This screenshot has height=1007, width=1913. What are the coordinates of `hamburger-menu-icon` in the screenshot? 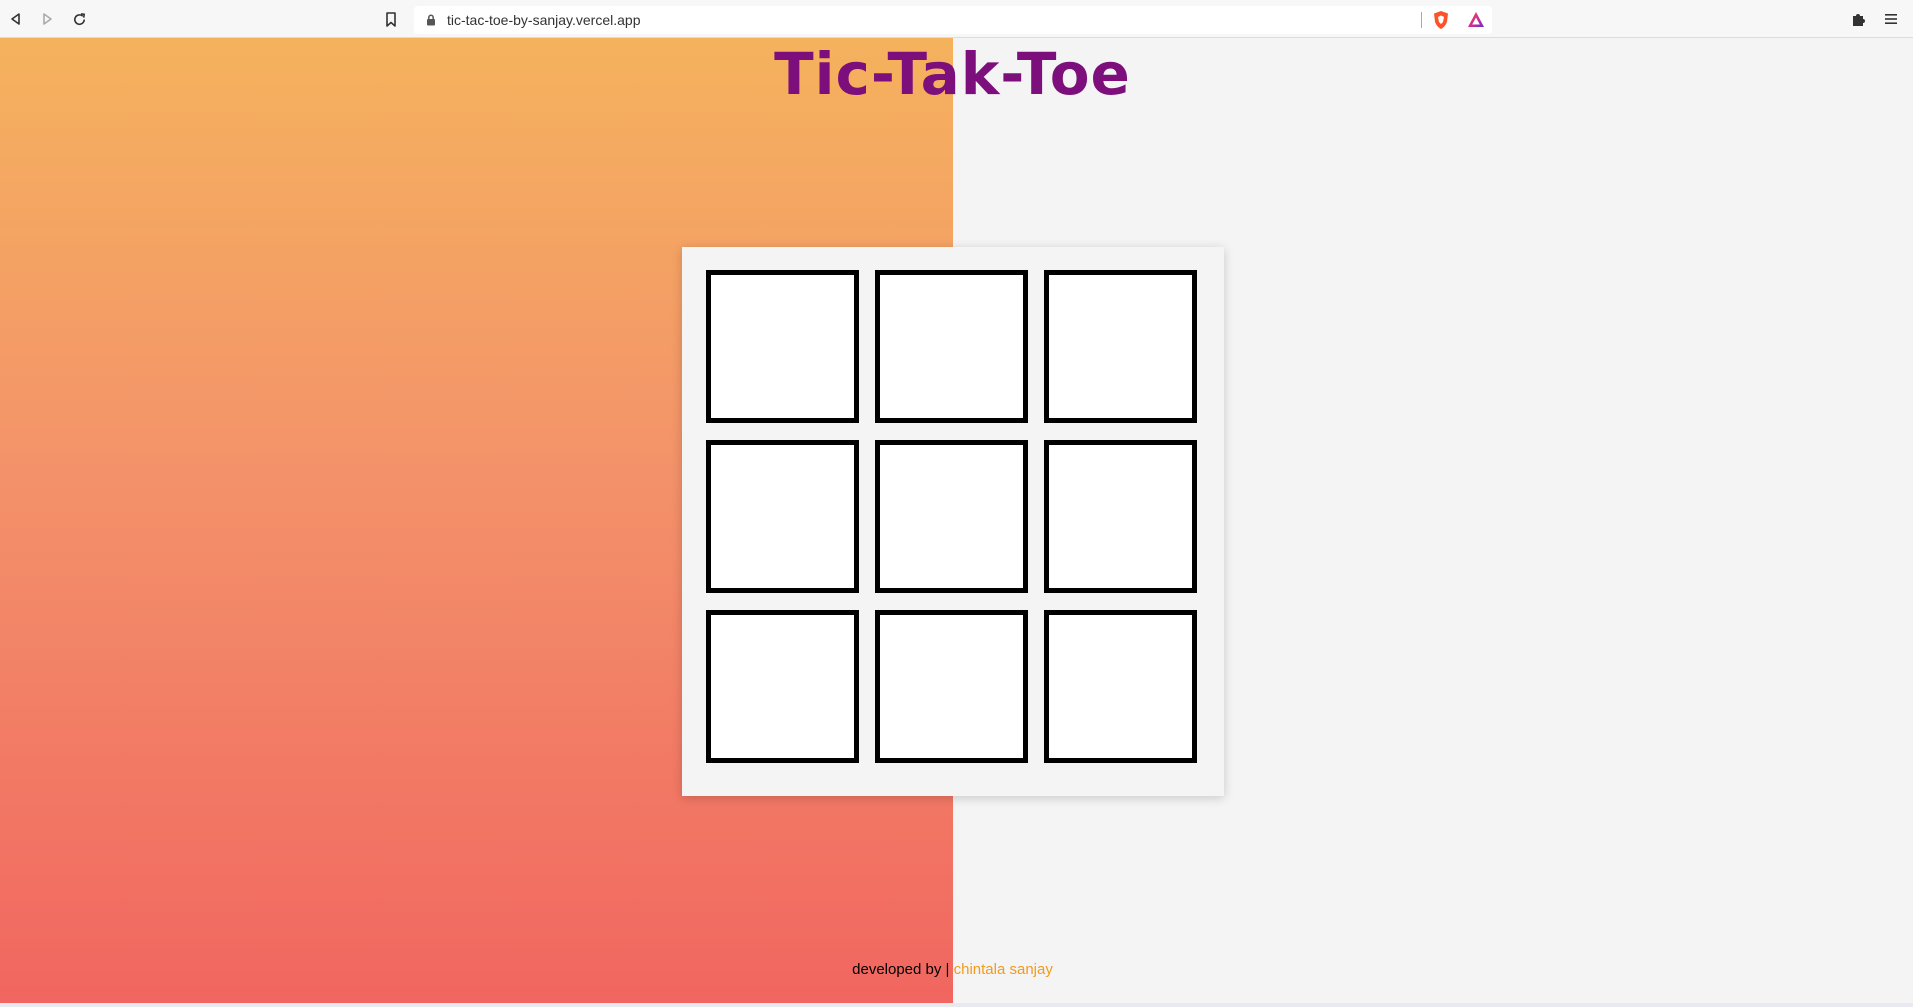 It's located at (1891, 19).